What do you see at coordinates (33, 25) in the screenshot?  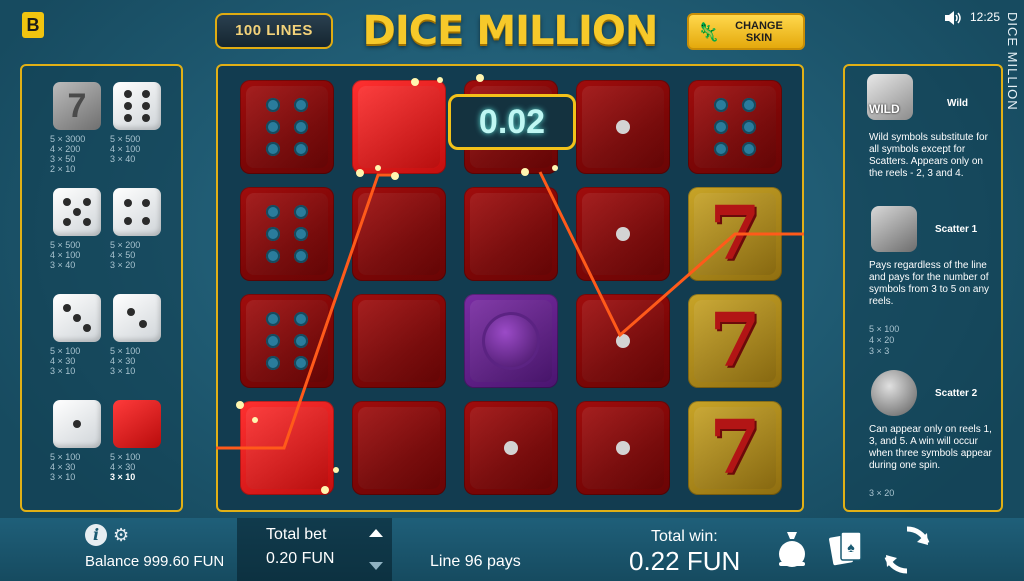 I see `brand-logo: B` at bounding box center [33, 25].